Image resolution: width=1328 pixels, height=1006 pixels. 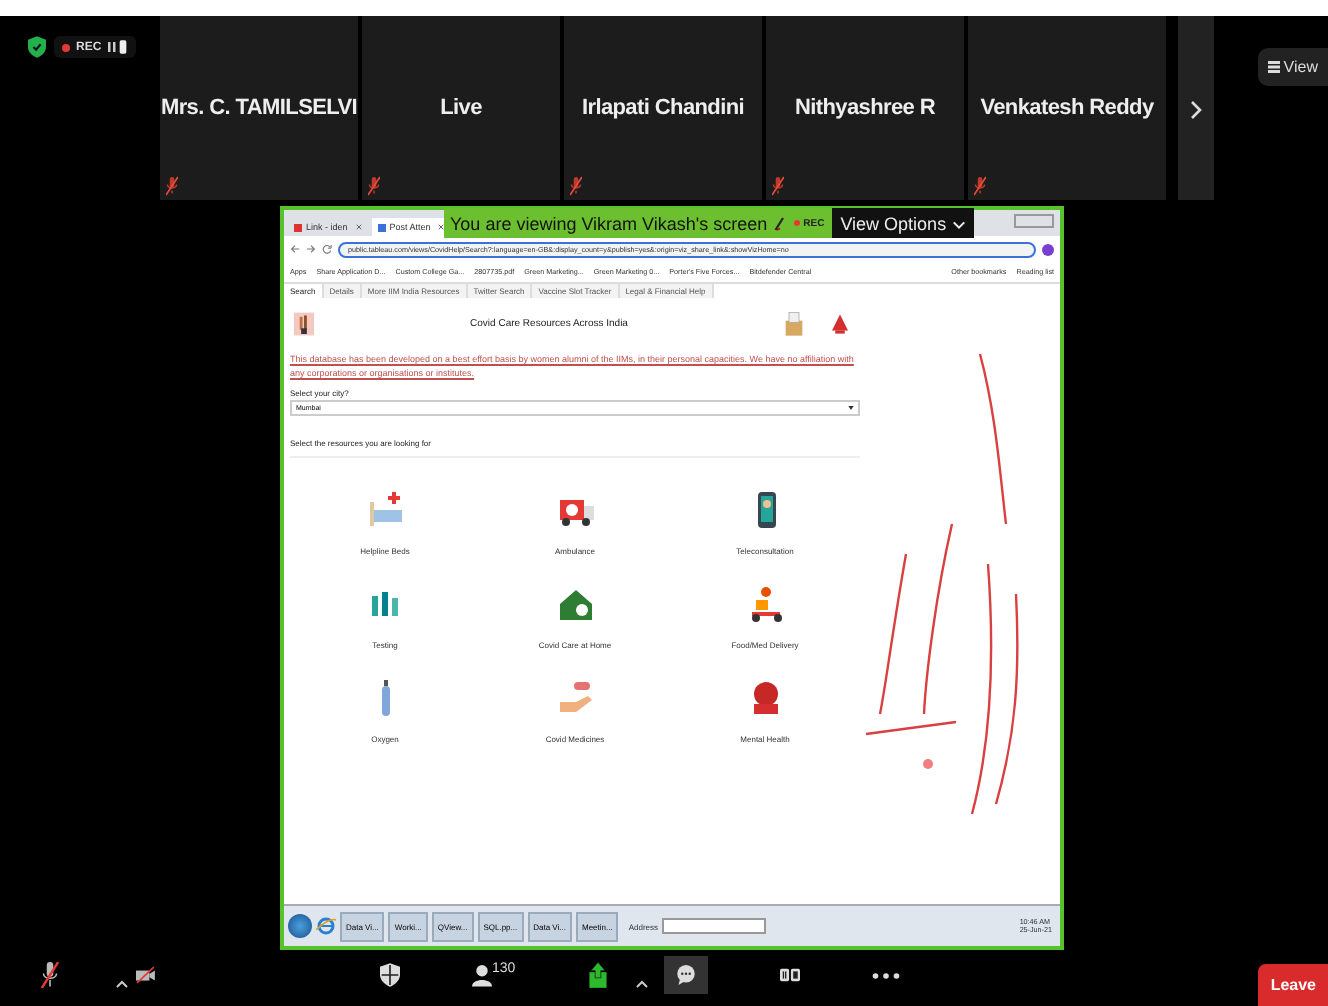 I want to click on caret-icon, so click(x=641, y=983).